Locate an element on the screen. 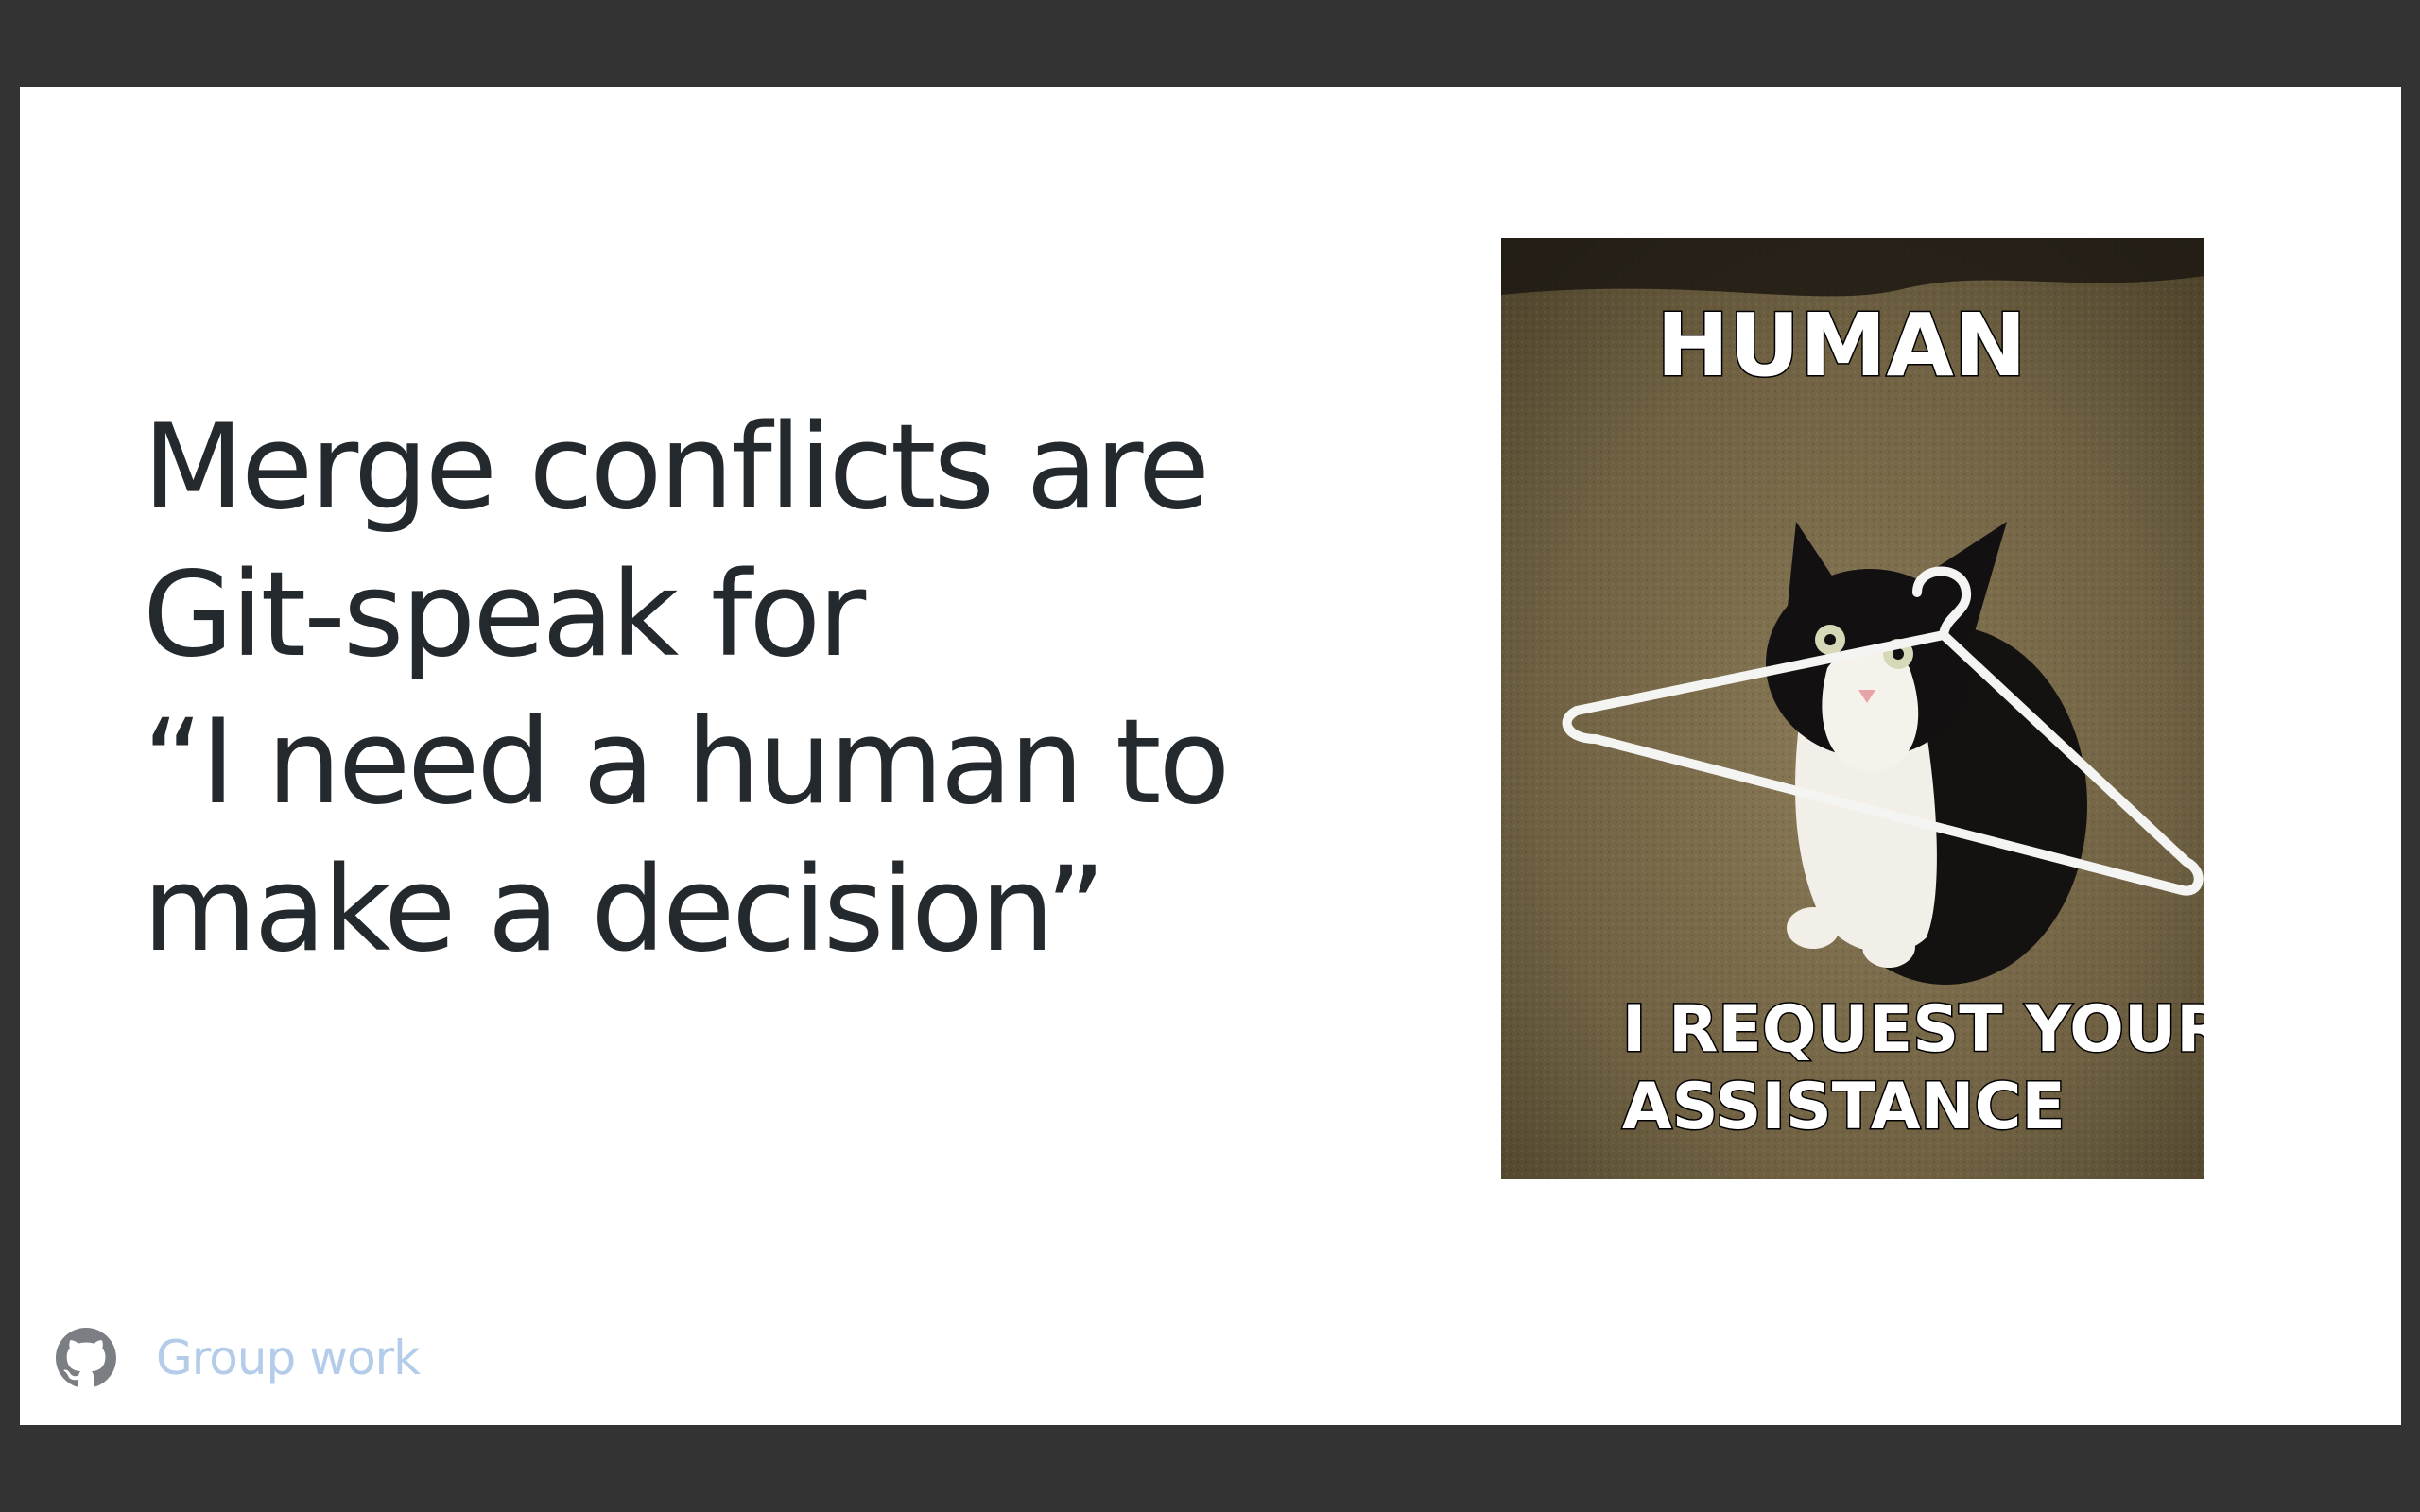 The image size is (2420, 1512). meme-bottom-text-line-1: I REQUEST YOUR is located at coordinates (1913, 1029).